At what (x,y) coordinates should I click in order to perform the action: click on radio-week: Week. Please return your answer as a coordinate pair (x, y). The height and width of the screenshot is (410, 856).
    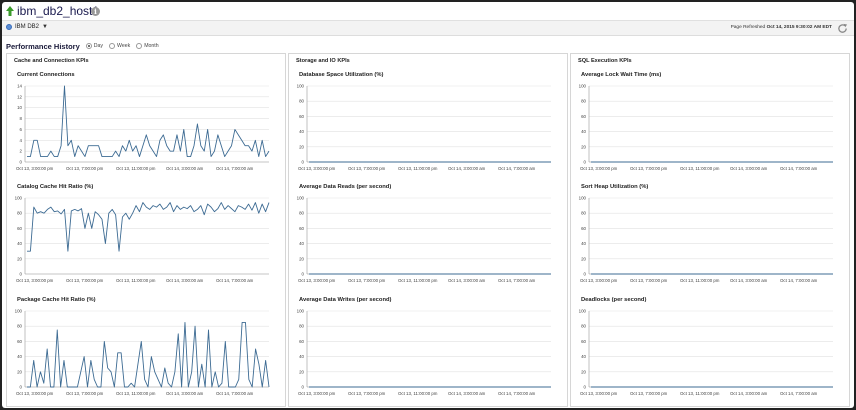
    Looking at the image, I should click on (119, 46).